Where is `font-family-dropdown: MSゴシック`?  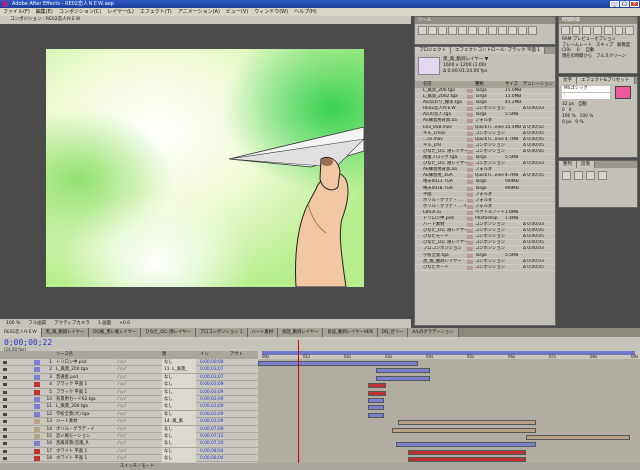
font-family-dropdown: MSゴシック is located at coordinates (586, 89).